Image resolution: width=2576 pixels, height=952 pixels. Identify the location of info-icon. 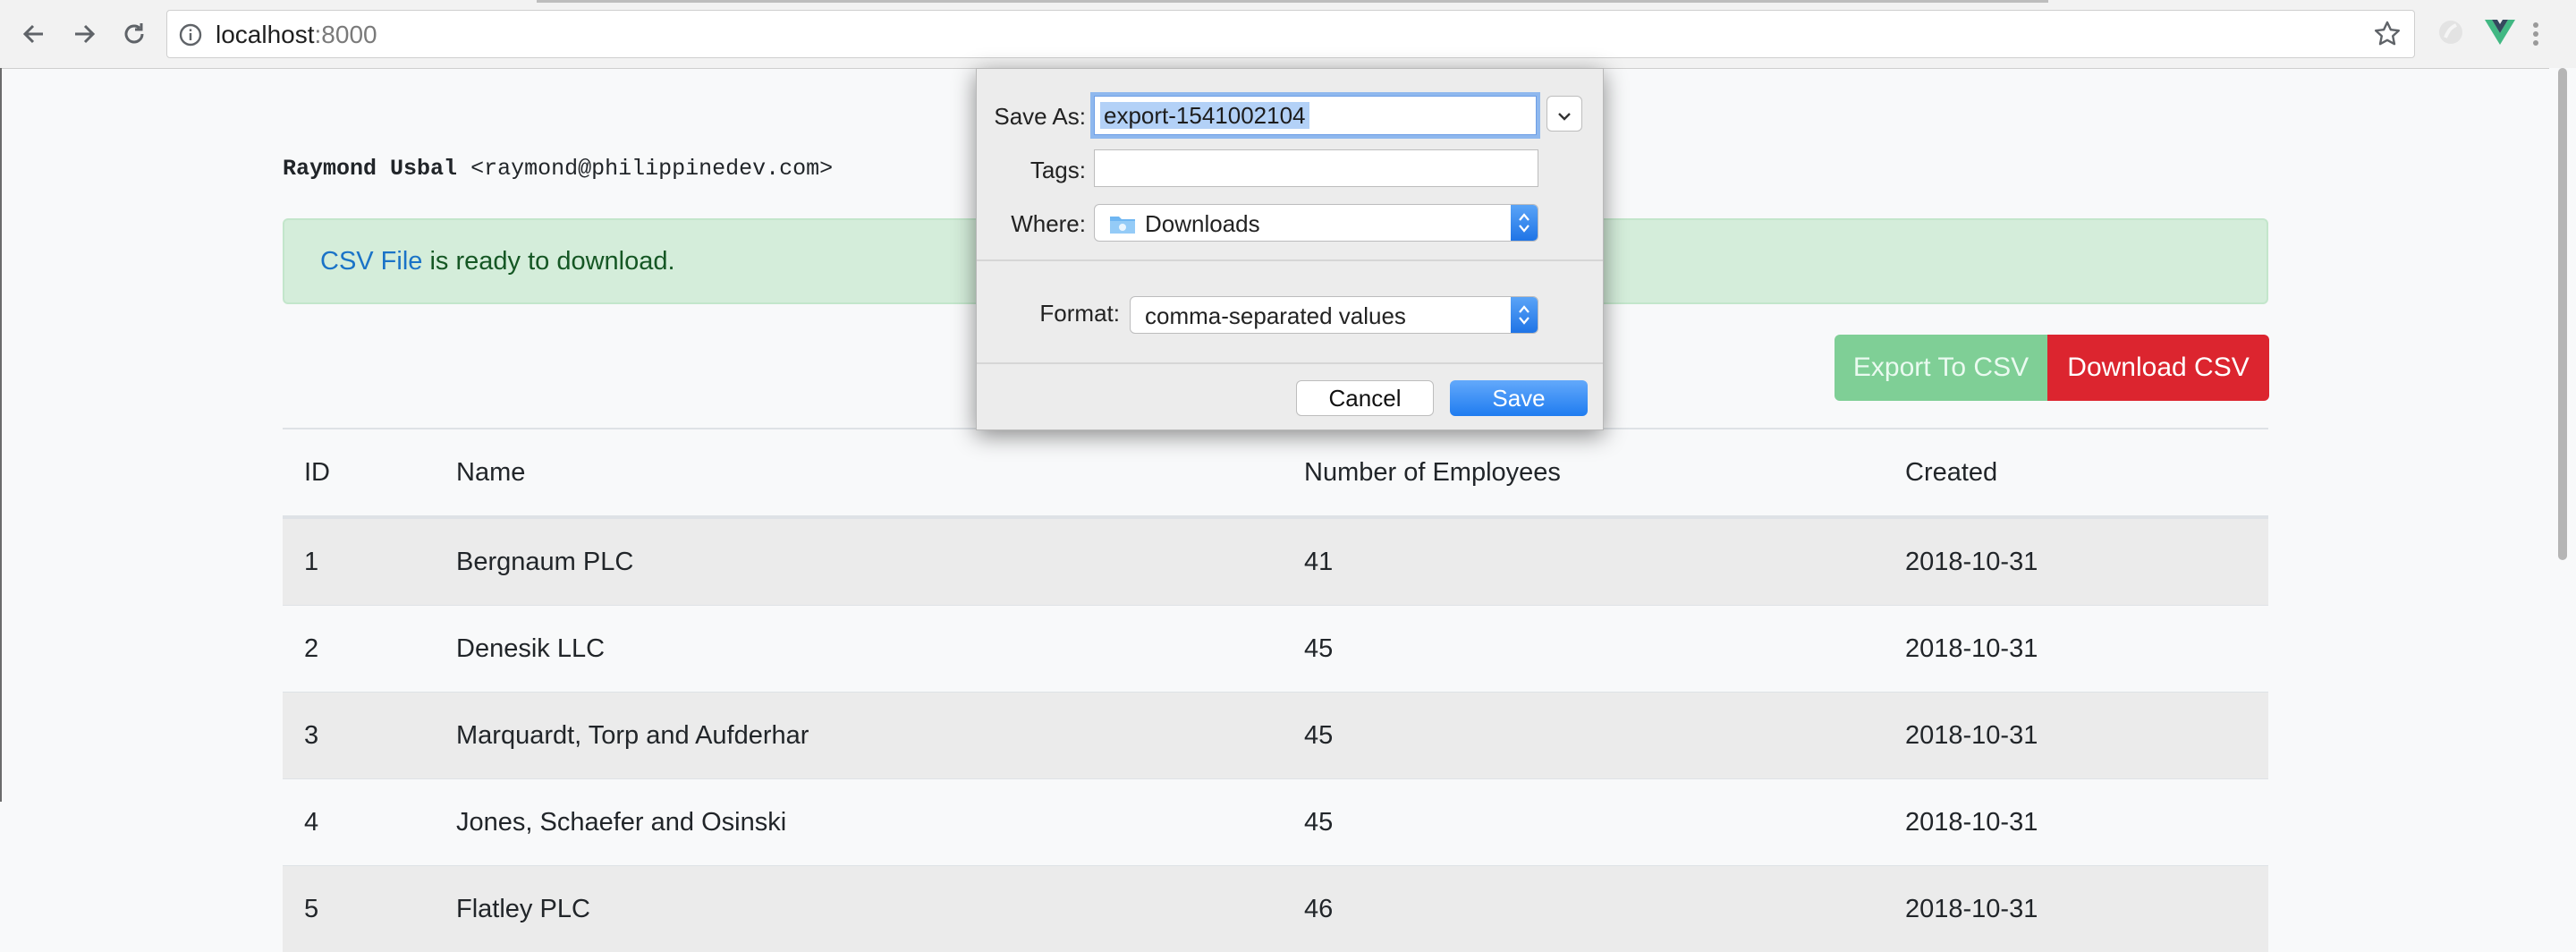
(190, 37).